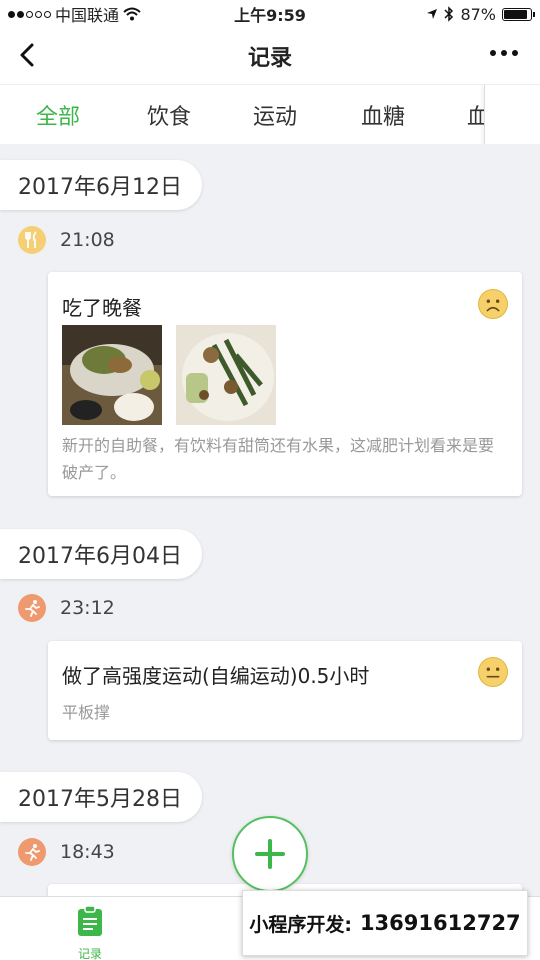  What do you see at coordinates (87, 15) in the screenshot?
I see `carrier-name: 中国联通` at bounding box center [87, 15].